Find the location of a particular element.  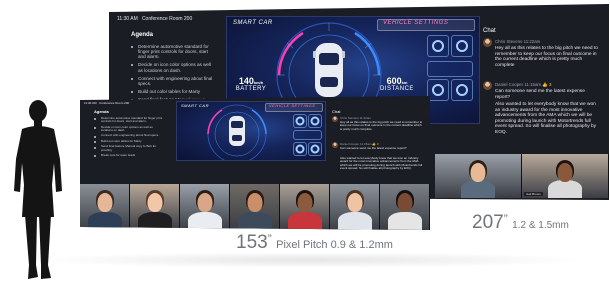

message-time: 11:22am is located at coordinates (532, 41).